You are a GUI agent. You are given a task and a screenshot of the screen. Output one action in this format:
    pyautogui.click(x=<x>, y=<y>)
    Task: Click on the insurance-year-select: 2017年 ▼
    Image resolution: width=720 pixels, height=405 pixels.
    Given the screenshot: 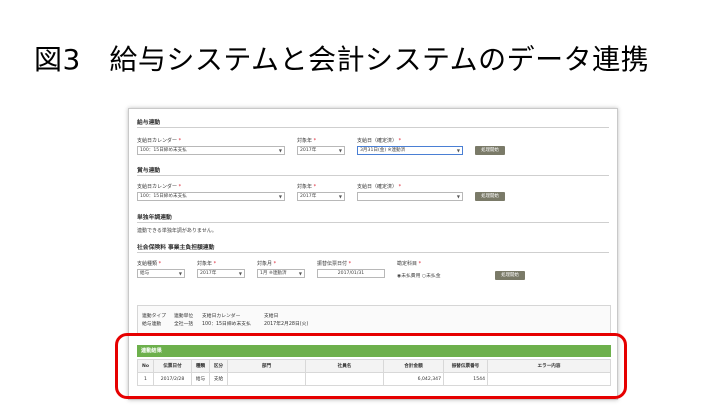 What is the action you would take?
    pyautogui.click(x=221, y=273)
    